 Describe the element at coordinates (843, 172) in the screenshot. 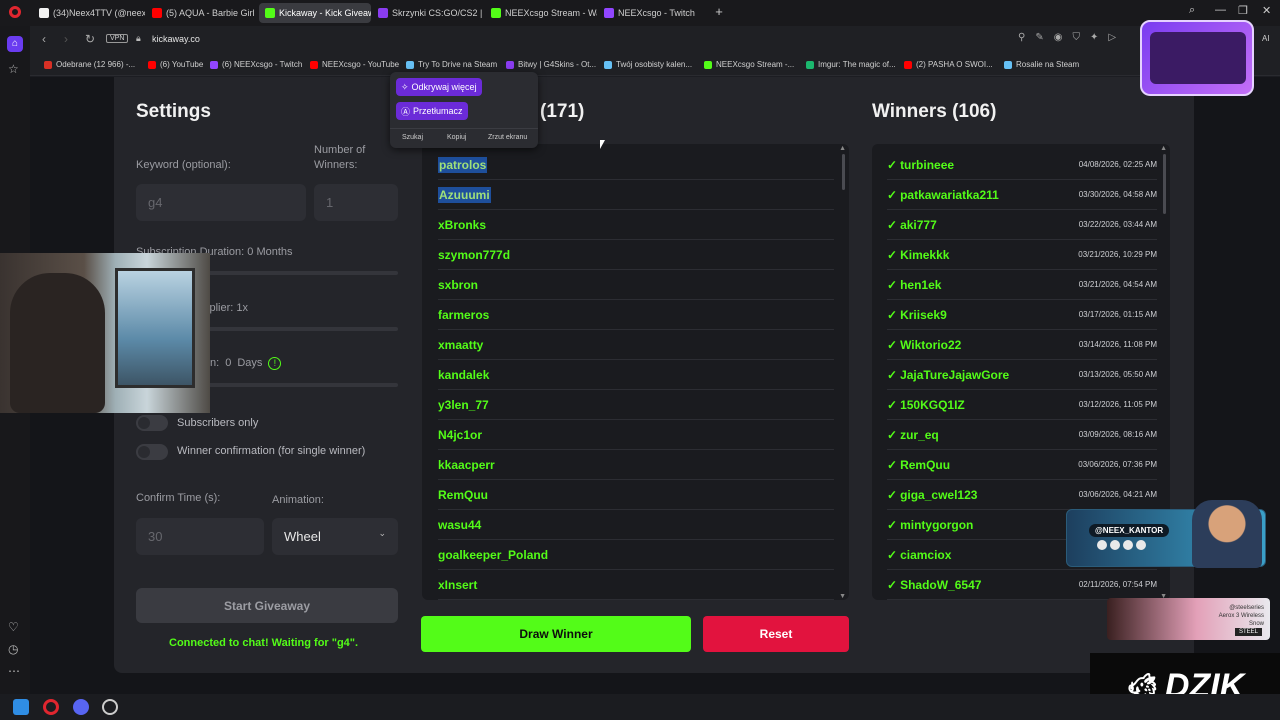

I see `participants-scrollbar` at that location.